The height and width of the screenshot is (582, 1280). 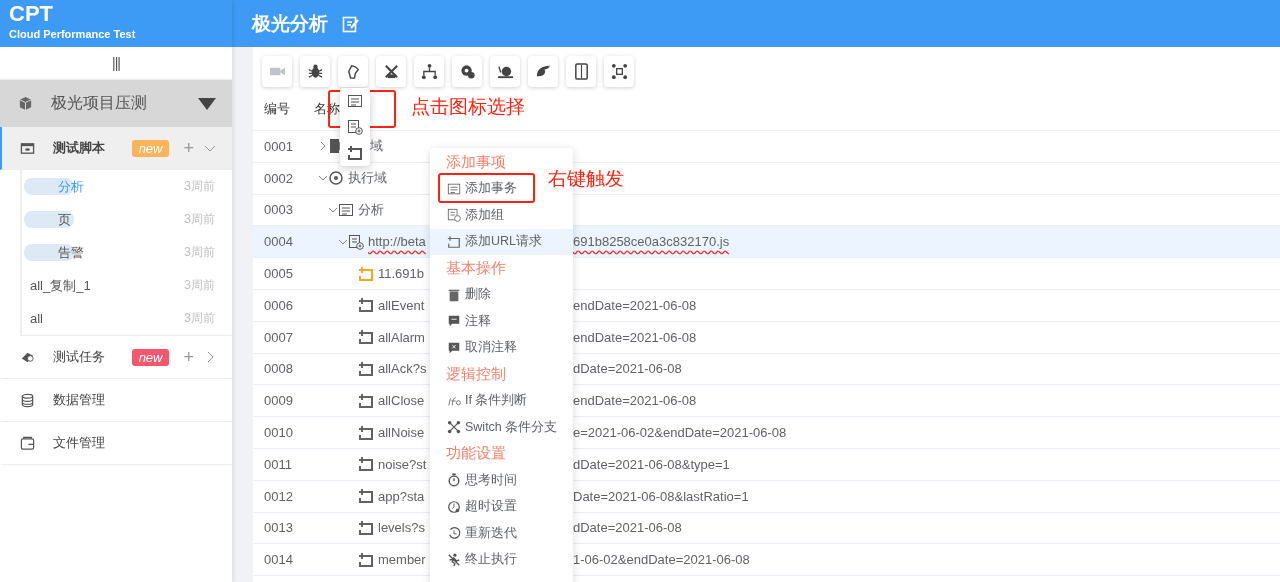 I want to click on node-name: member, so click(x=402, y=560).